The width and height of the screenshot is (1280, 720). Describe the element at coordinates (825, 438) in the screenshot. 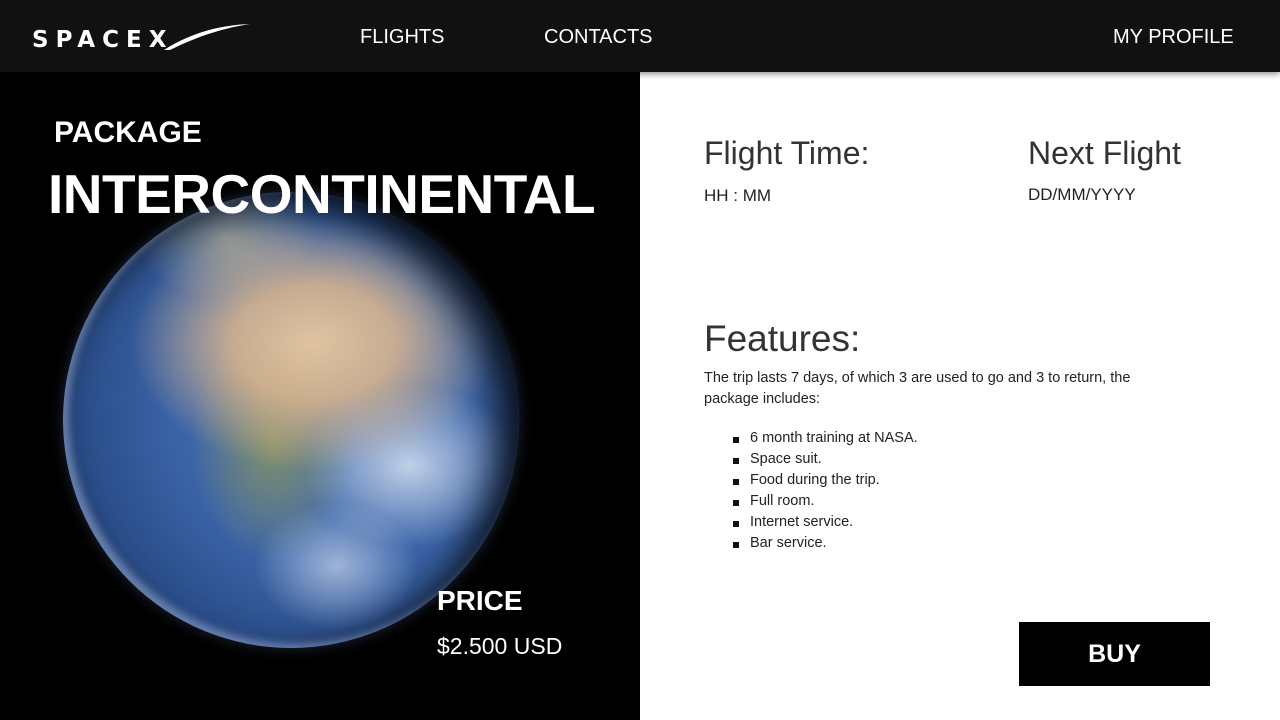

I see `feature-item: 6 month training at NASA.` at that location.